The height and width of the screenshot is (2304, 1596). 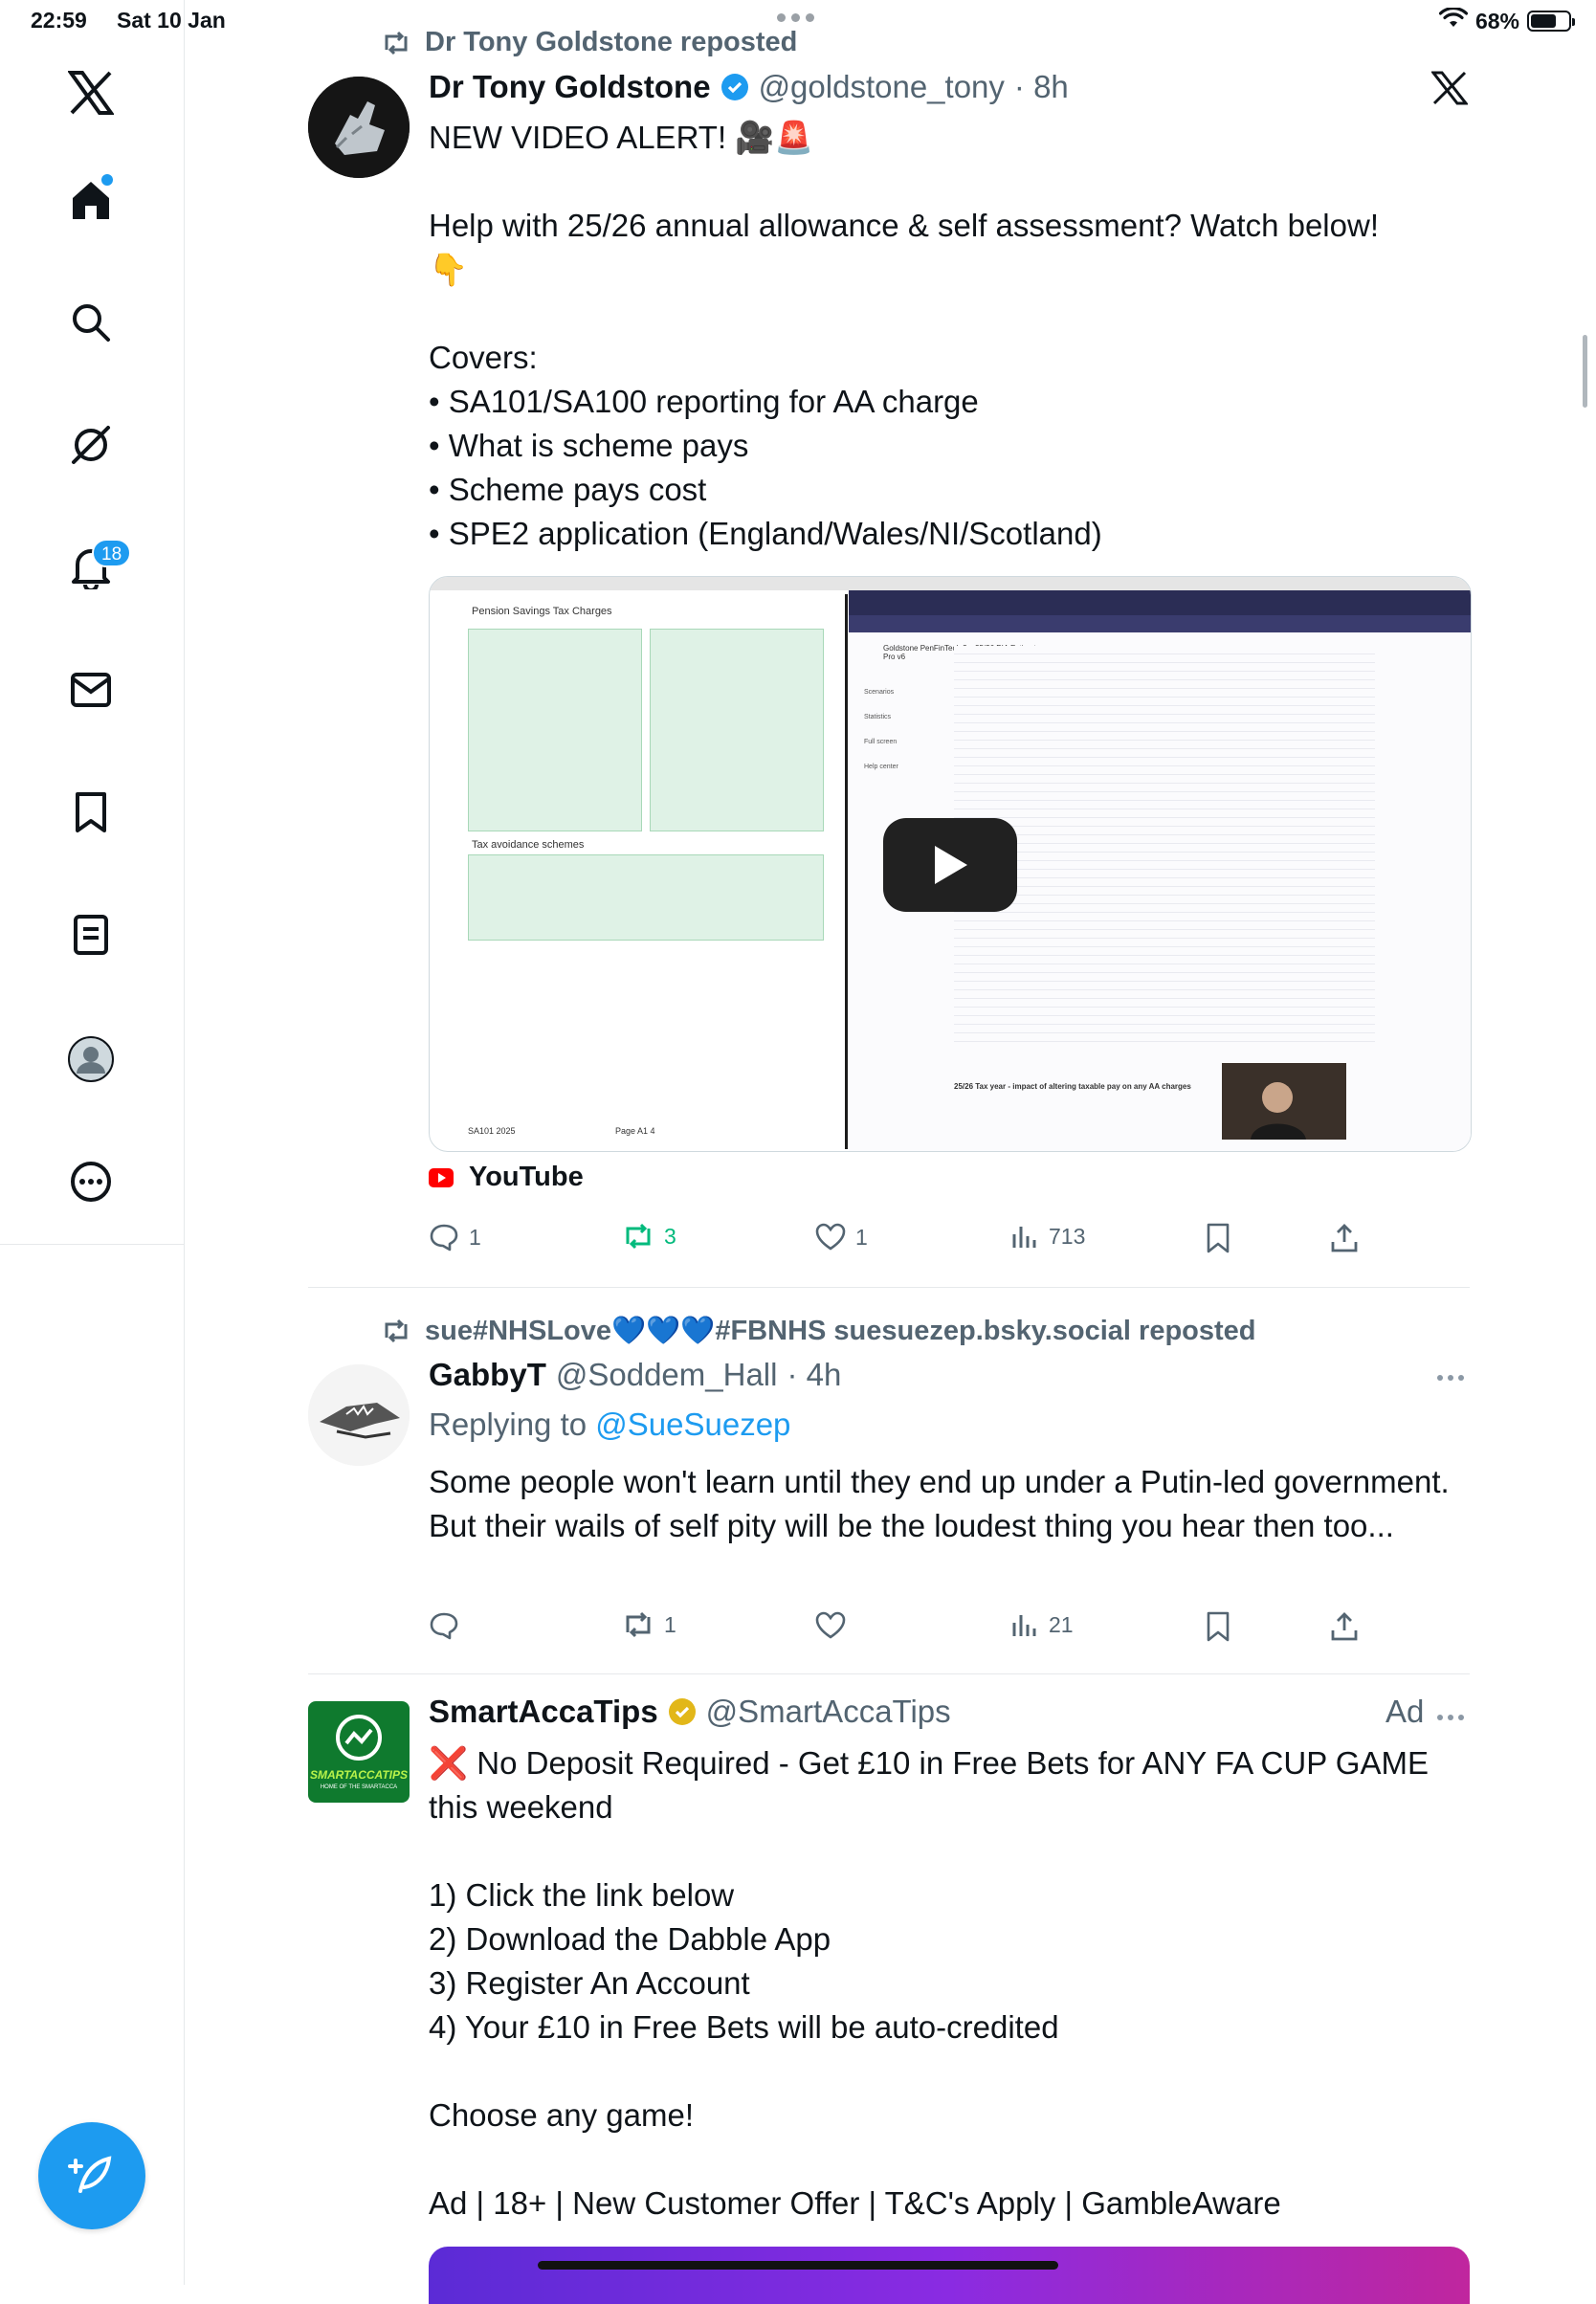 What do you see at coordinates (91, 444) in the screenshot?
I see `grok-icon` at bounding box center [91, 444].